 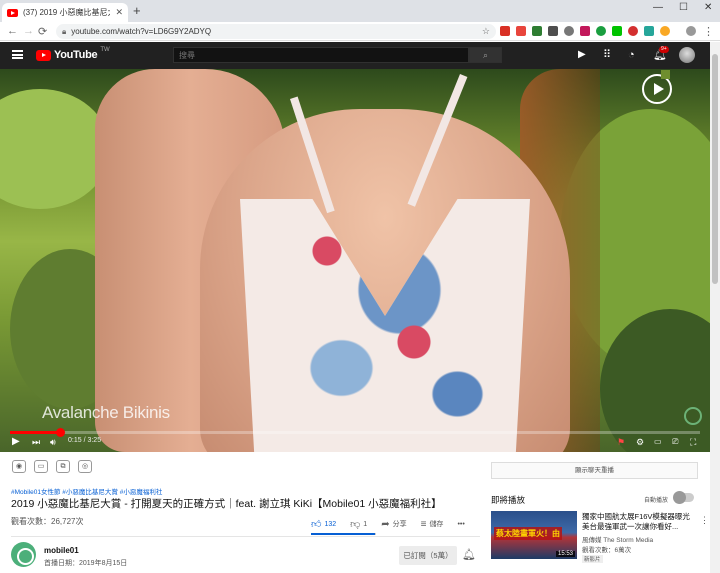 I want to click on channel-name: mobile01, so click(x=61, y=550).